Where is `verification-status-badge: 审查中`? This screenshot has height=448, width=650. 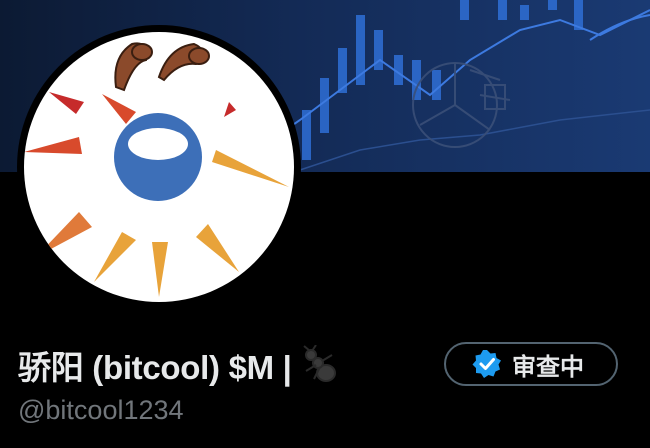
verification-status-badge: 审查中 is located at coordinates (531, 364).